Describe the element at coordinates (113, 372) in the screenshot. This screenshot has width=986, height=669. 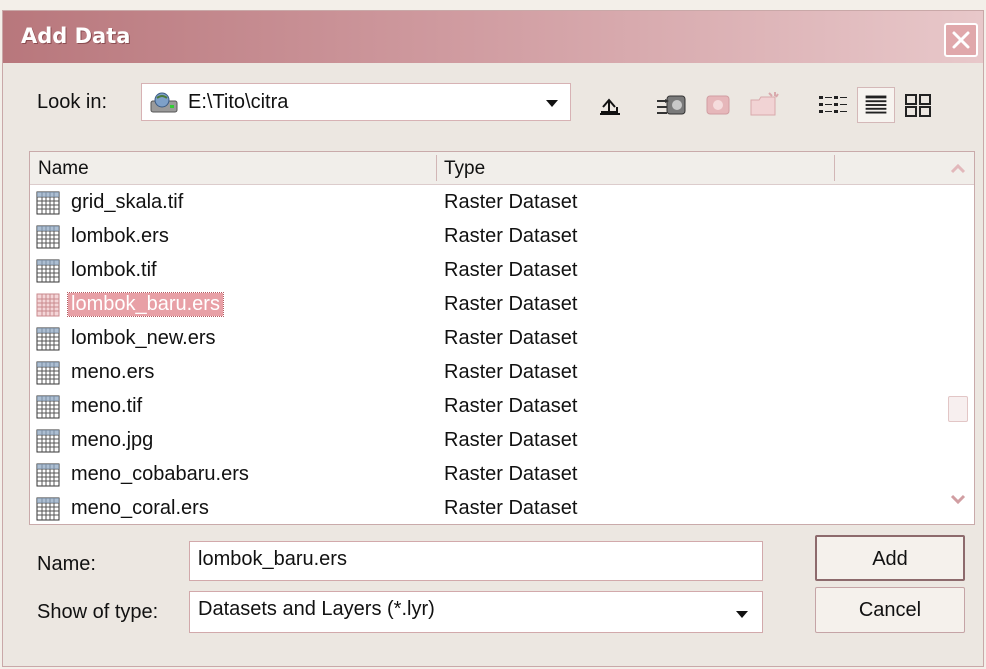
I see `file-name: meno.ers` at that location.